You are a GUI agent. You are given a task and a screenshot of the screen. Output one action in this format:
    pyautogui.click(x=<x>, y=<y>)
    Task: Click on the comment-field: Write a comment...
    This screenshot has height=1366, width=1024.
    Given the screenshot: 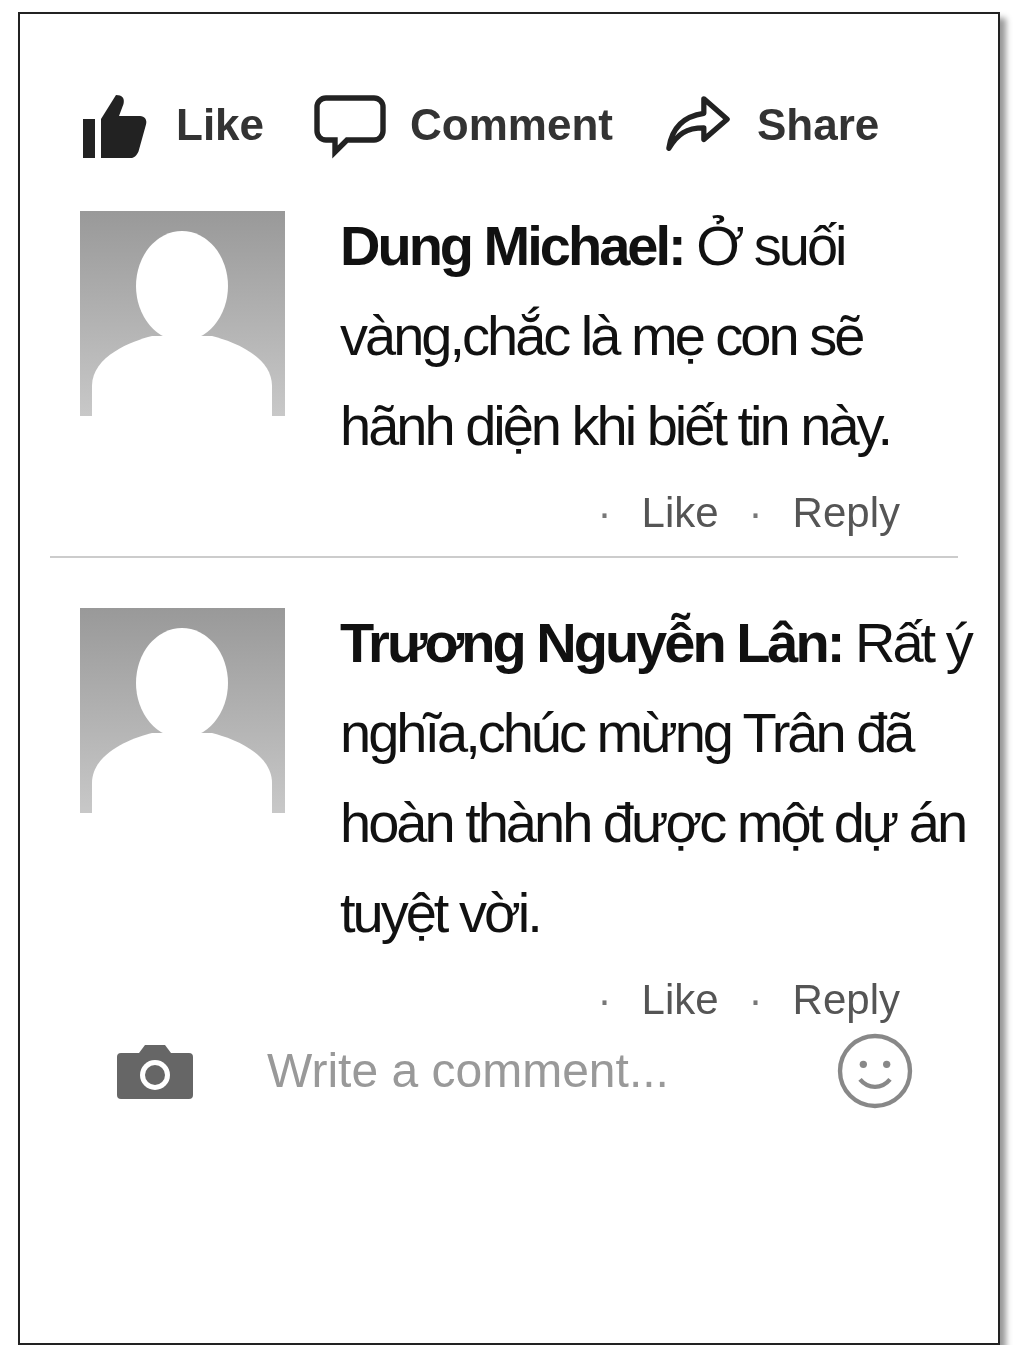 What is the action you would take?
    pyautogui.click(x=515, y=1071)
    